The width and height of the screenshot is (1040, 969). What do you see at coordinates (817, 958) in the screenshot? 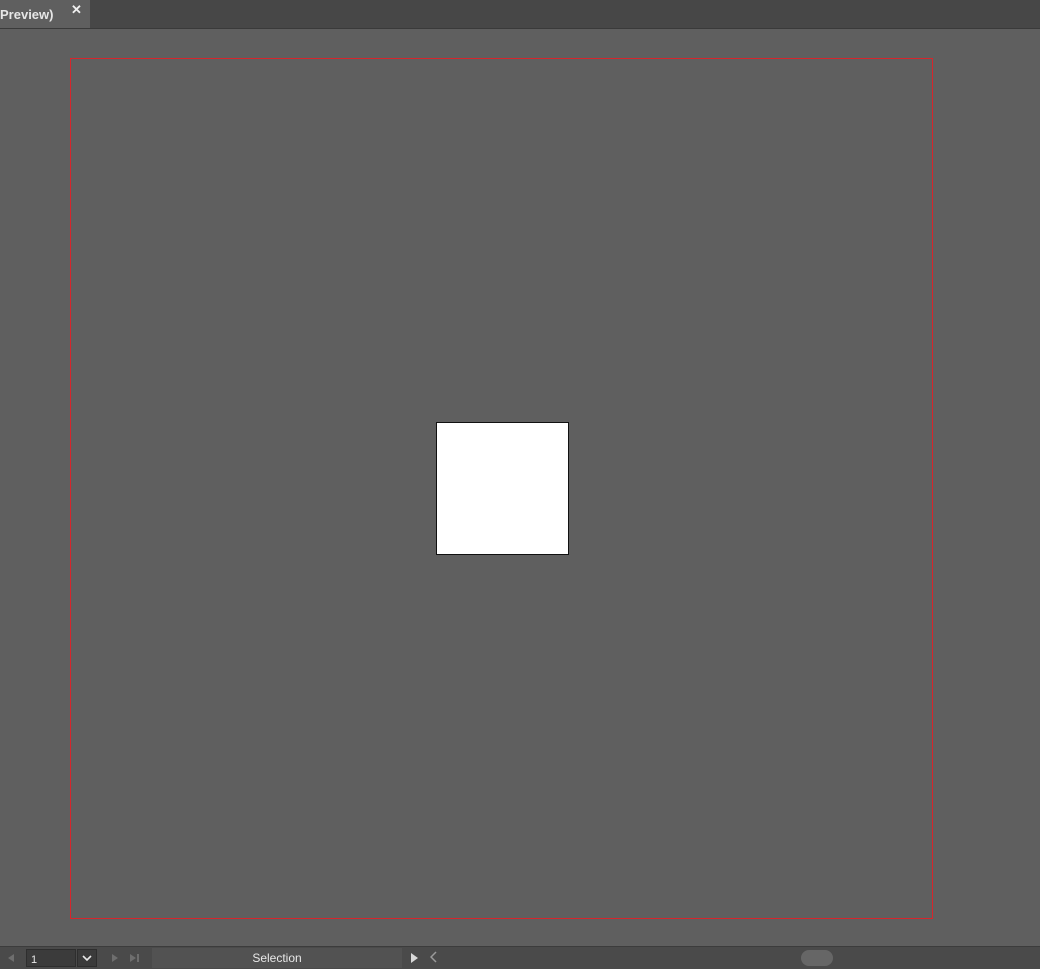
I see `horizontal-scroll-thumb` at bounding box center [817, 958].